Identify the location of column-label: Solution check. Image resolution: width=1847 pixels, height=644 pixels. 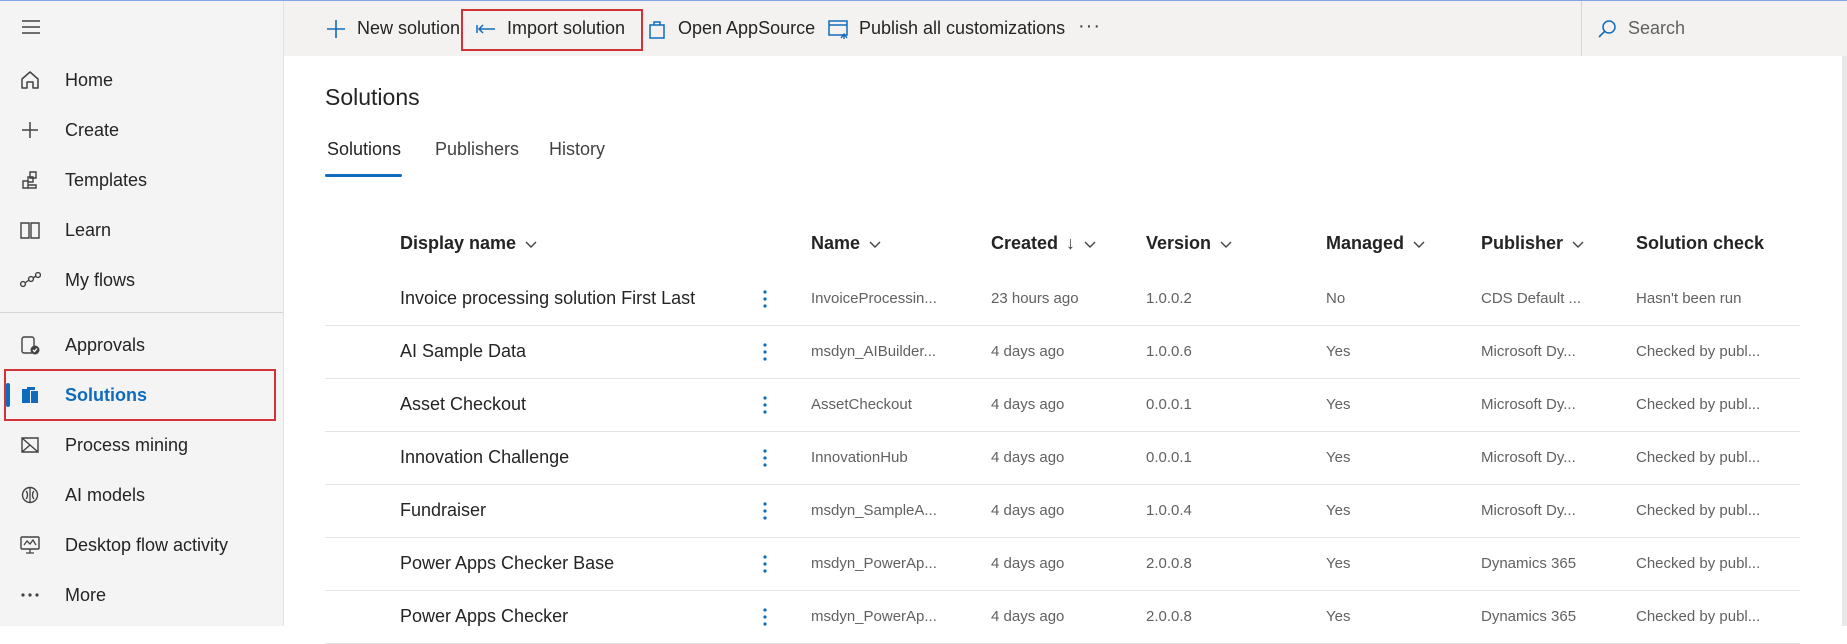
(1700, 243).